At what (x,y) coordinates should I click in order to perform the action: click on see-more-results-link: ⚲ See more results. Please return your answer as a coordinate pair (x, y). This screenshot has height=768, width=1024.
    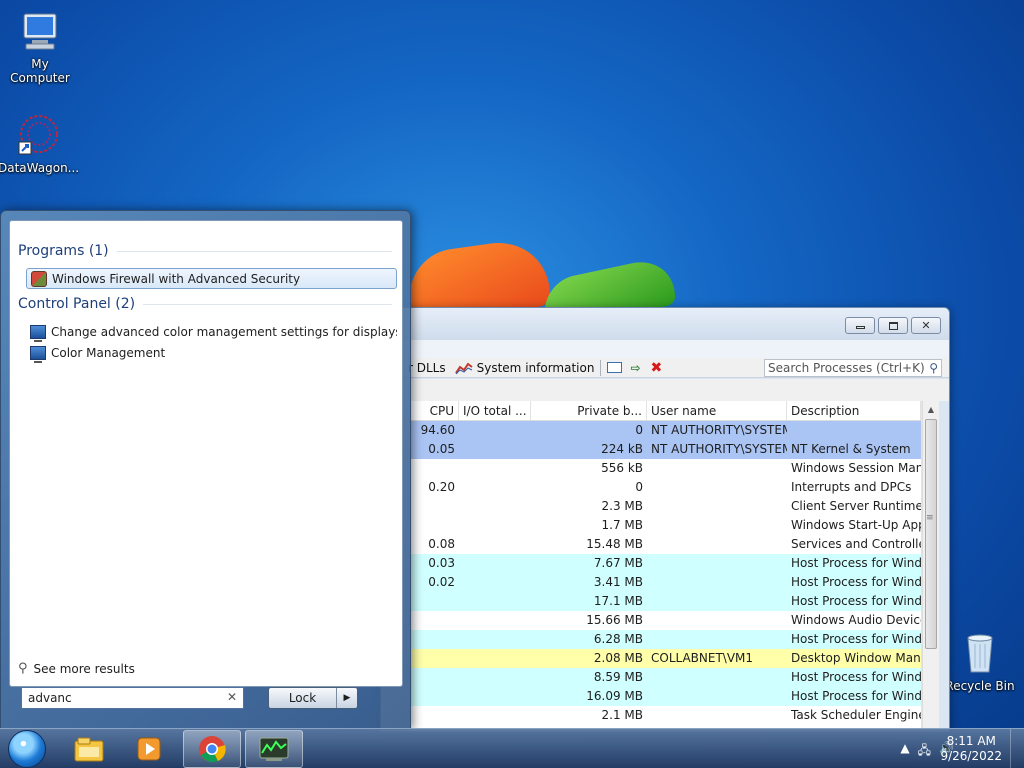
    Looking at the image, I should click on (76, 668).